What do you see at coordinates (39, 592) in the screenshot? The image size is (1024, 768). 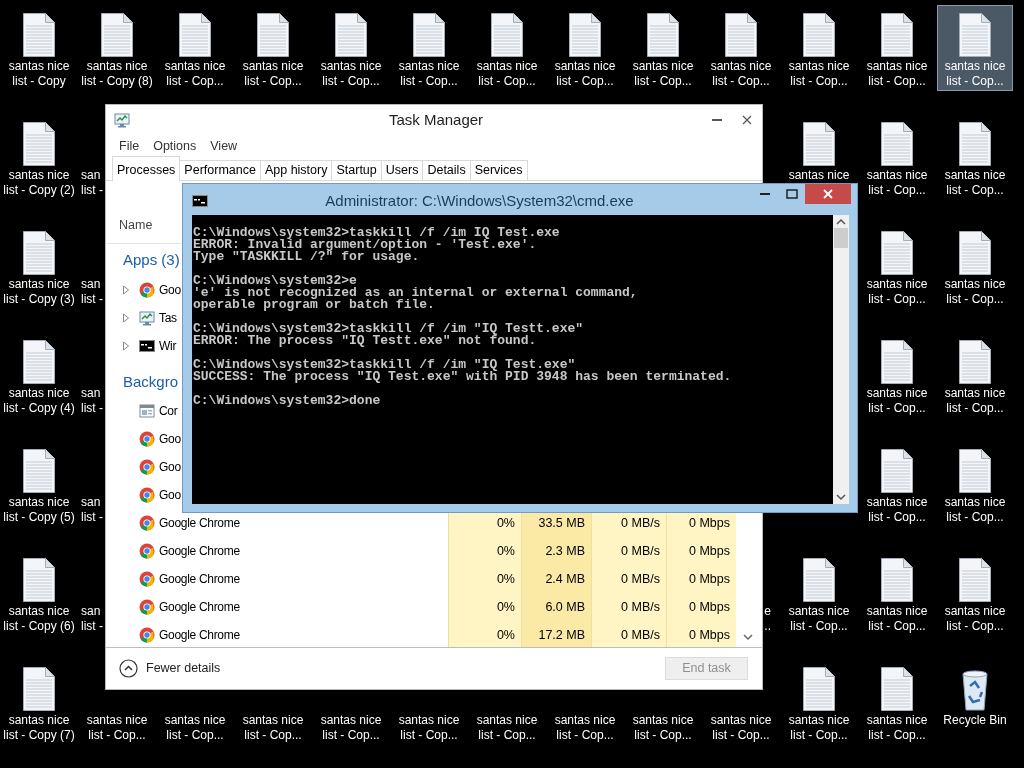 I see `desktop-item: santas nice list - Copy (6)` at bounding box center [39, 592].